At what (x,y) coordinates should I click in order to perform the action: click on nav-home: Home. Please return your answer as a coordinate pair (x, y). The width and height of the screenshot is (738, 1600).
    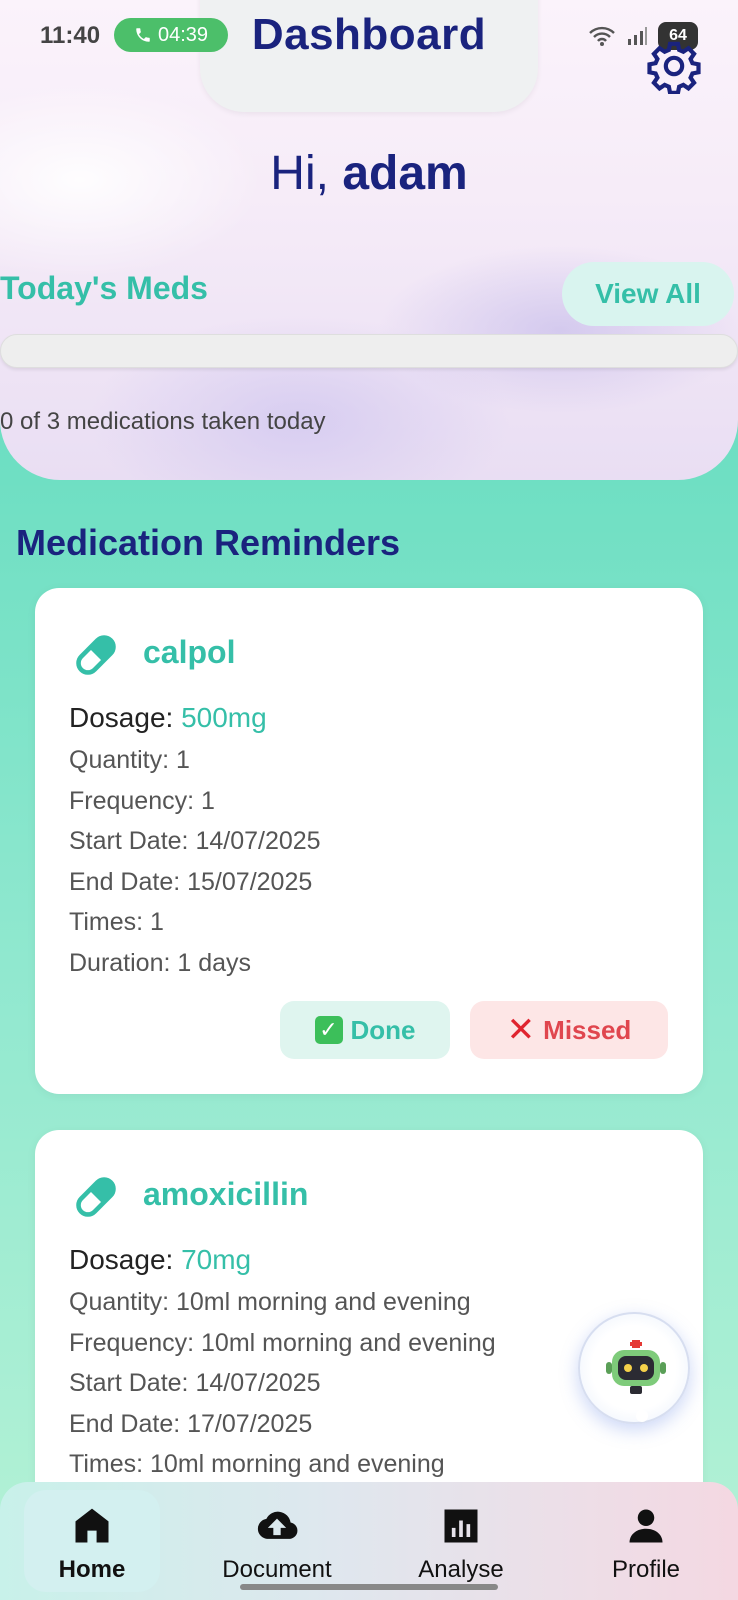
    Looking at the image, I should click on (92, 1541).